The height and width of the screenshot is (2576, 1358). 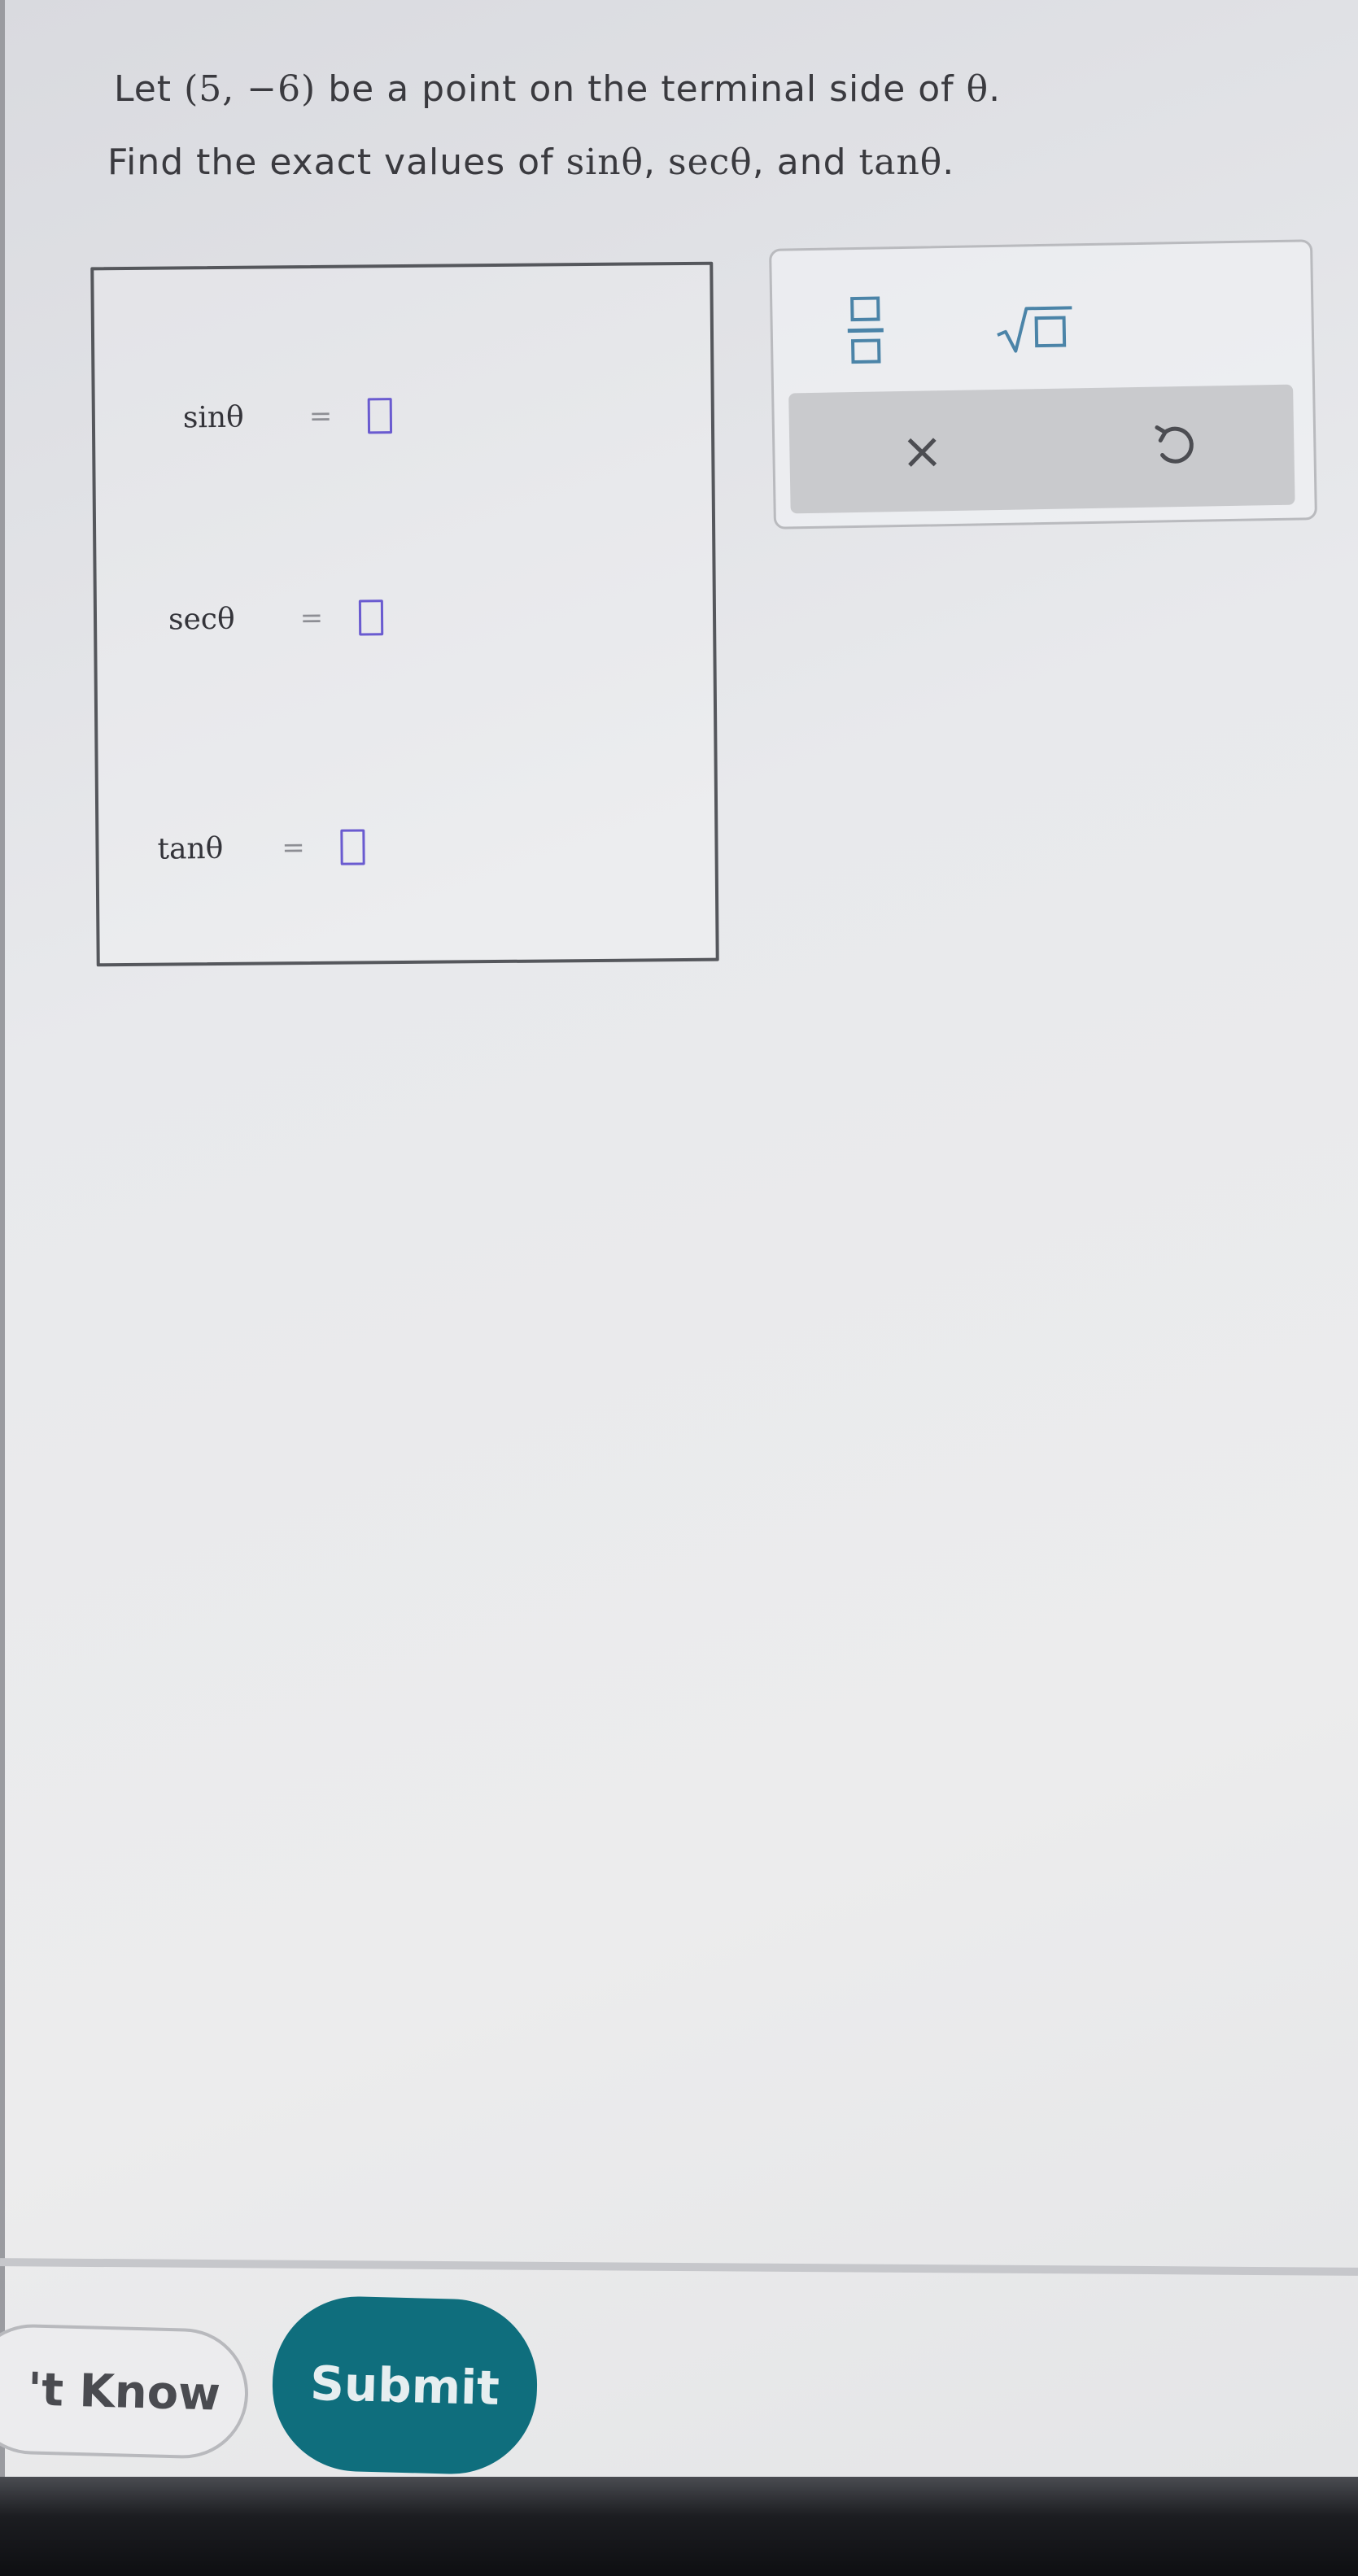 I want to click on math-toolbar: ×, so click(x=1043, y=384).